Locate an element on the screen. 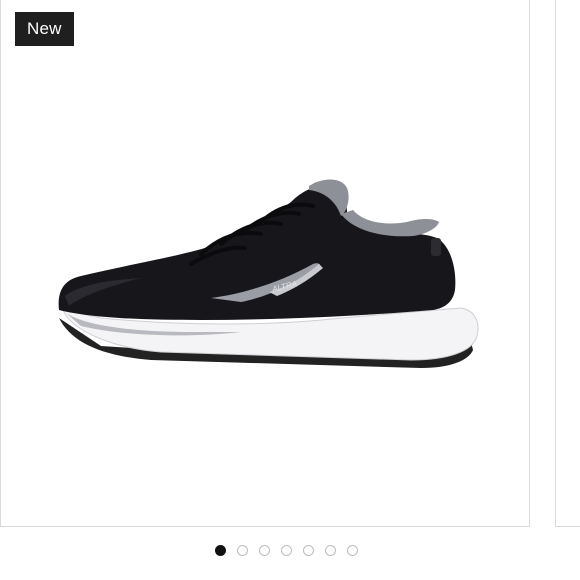 This screenshot has width=580, height=580. carousel-slide-next-peek is located at coordinates (567, 263).